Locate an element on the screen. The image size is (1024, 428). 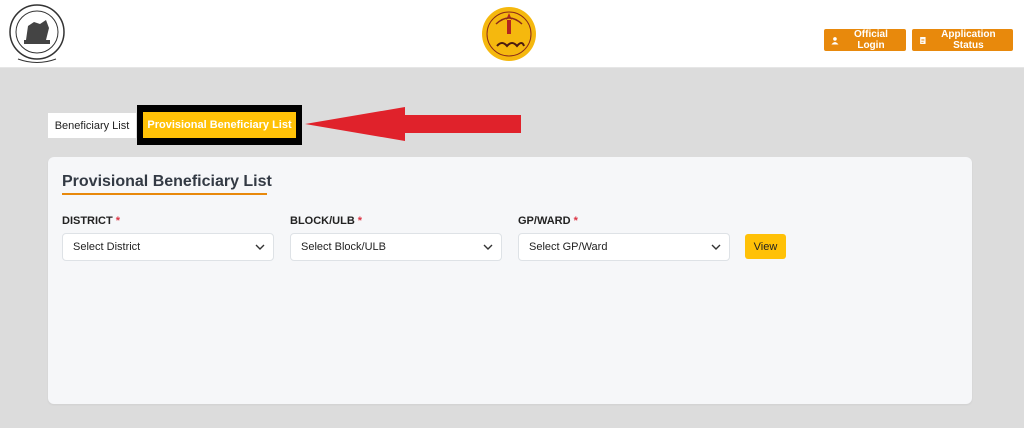
block-label: BLOCK/ULB * is located at coordinates (326, 221).